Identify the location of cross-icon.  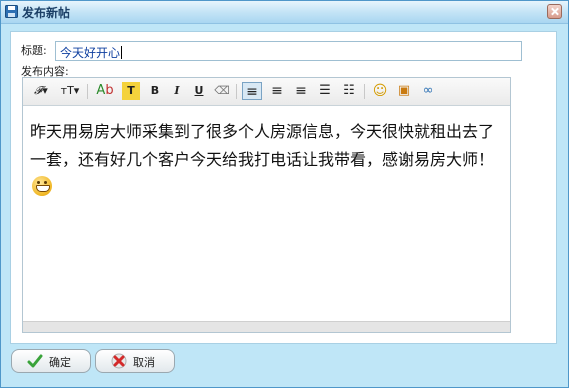
(119, 361).